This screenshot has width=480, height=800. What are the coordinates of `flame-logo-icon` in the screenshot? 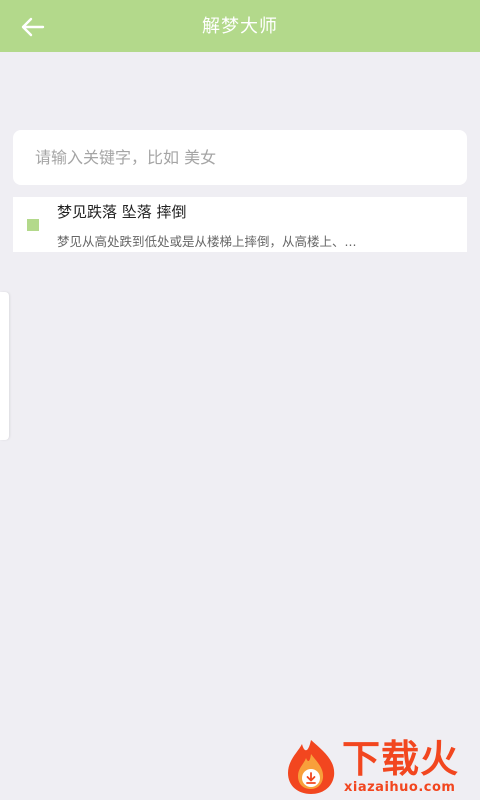 It's located at (311, 767).